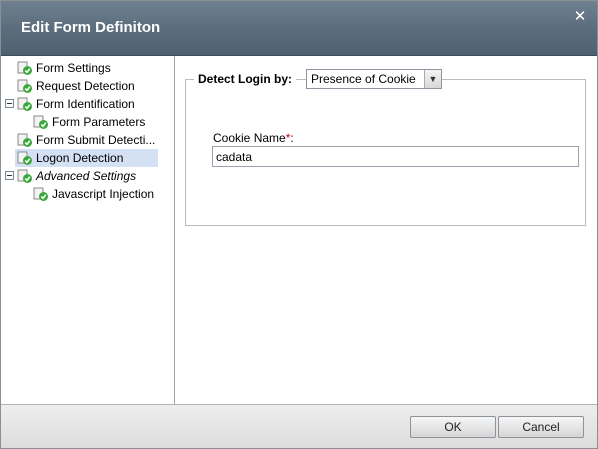  I want to click on tree-item-form-parameters: Form Parameters, so click(96, 122).